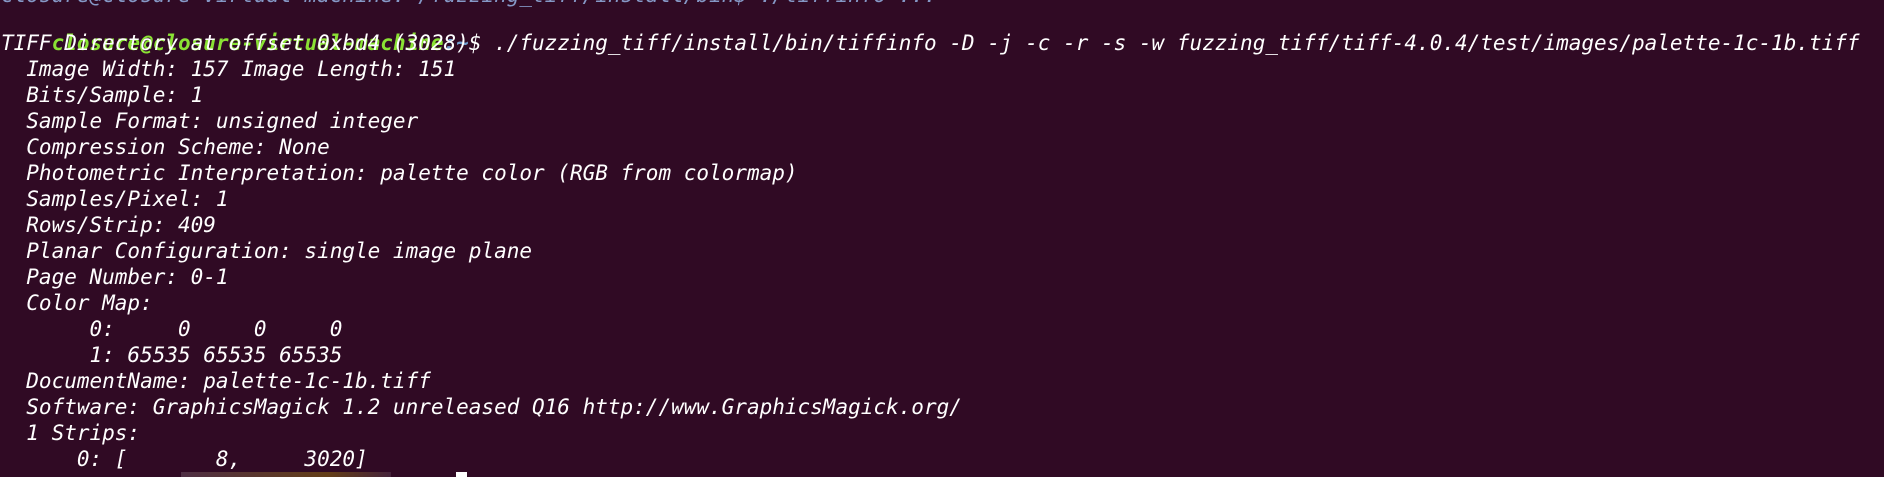 This screenshot has width=1884, height=477. Describe the element at coordinates (115, 199) in the screenshot. I see `output-line: Samples/Pixel: 1` at that location.